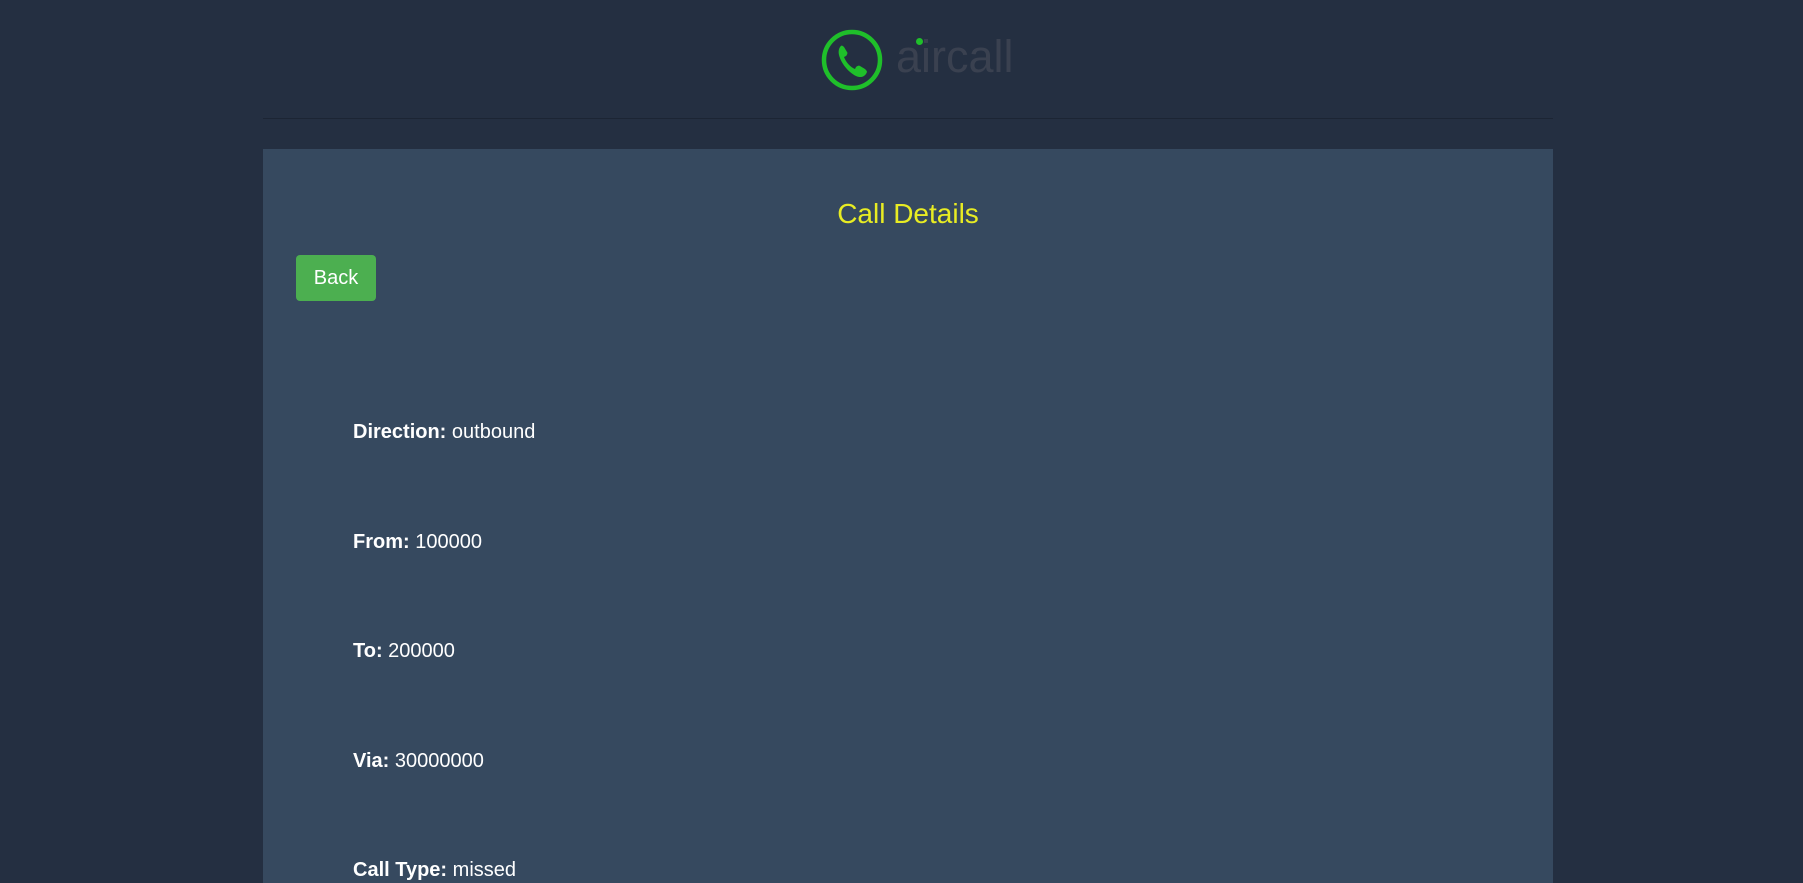  I want to click on detail-value: 200000, so click(421, 651).